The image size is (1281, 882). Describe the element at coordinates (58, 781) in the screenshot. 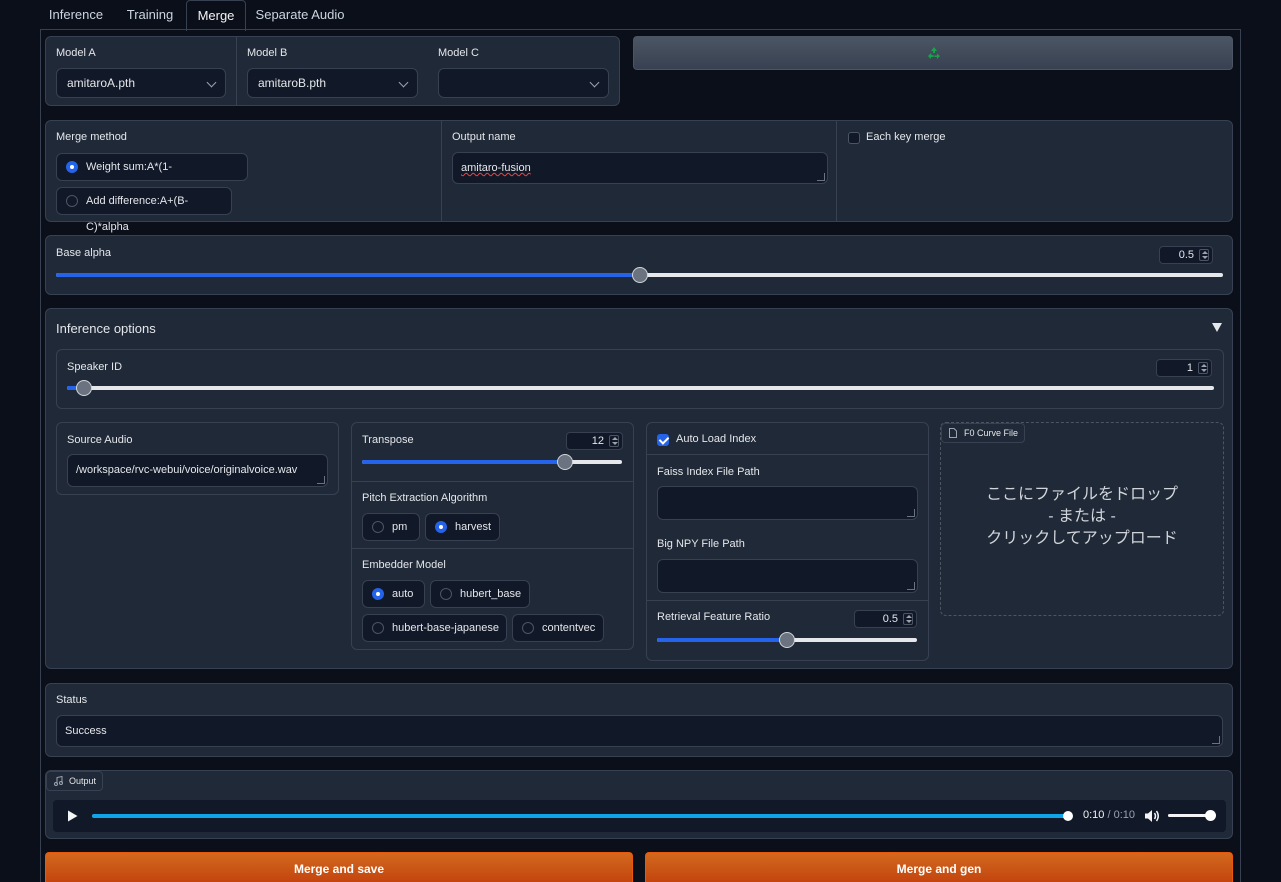

I see `music-note-icon` at that location.